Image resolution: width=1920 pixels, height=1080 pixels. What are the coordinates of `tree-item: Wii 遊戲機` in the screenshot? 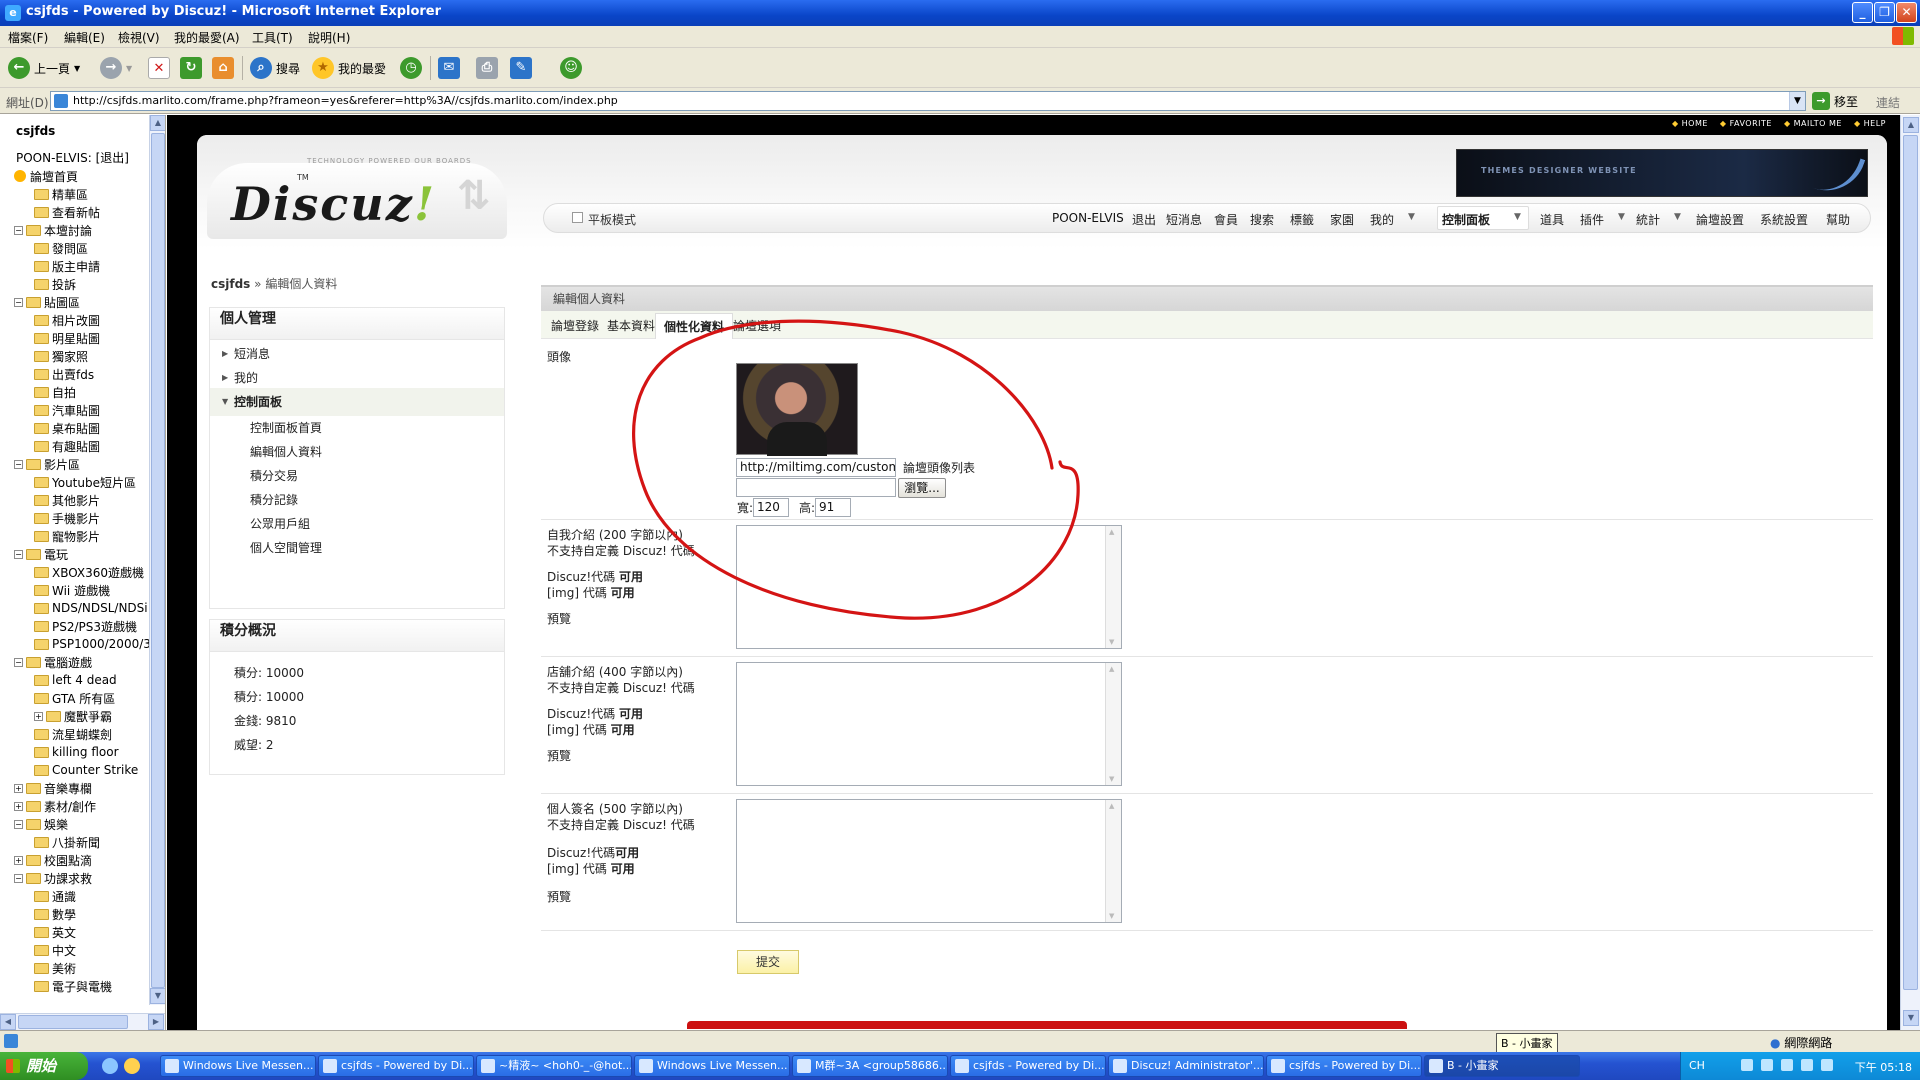 It's located at (72, 590).